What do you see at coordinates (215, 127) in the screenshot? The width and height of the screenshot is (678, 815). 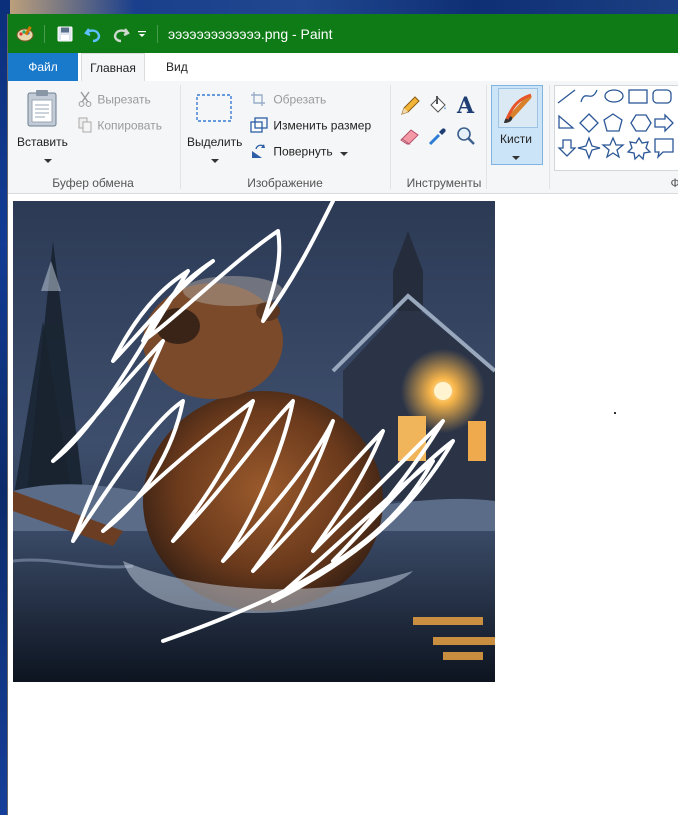 I see `select-button: Выделить` at bounding box center [215, 127].